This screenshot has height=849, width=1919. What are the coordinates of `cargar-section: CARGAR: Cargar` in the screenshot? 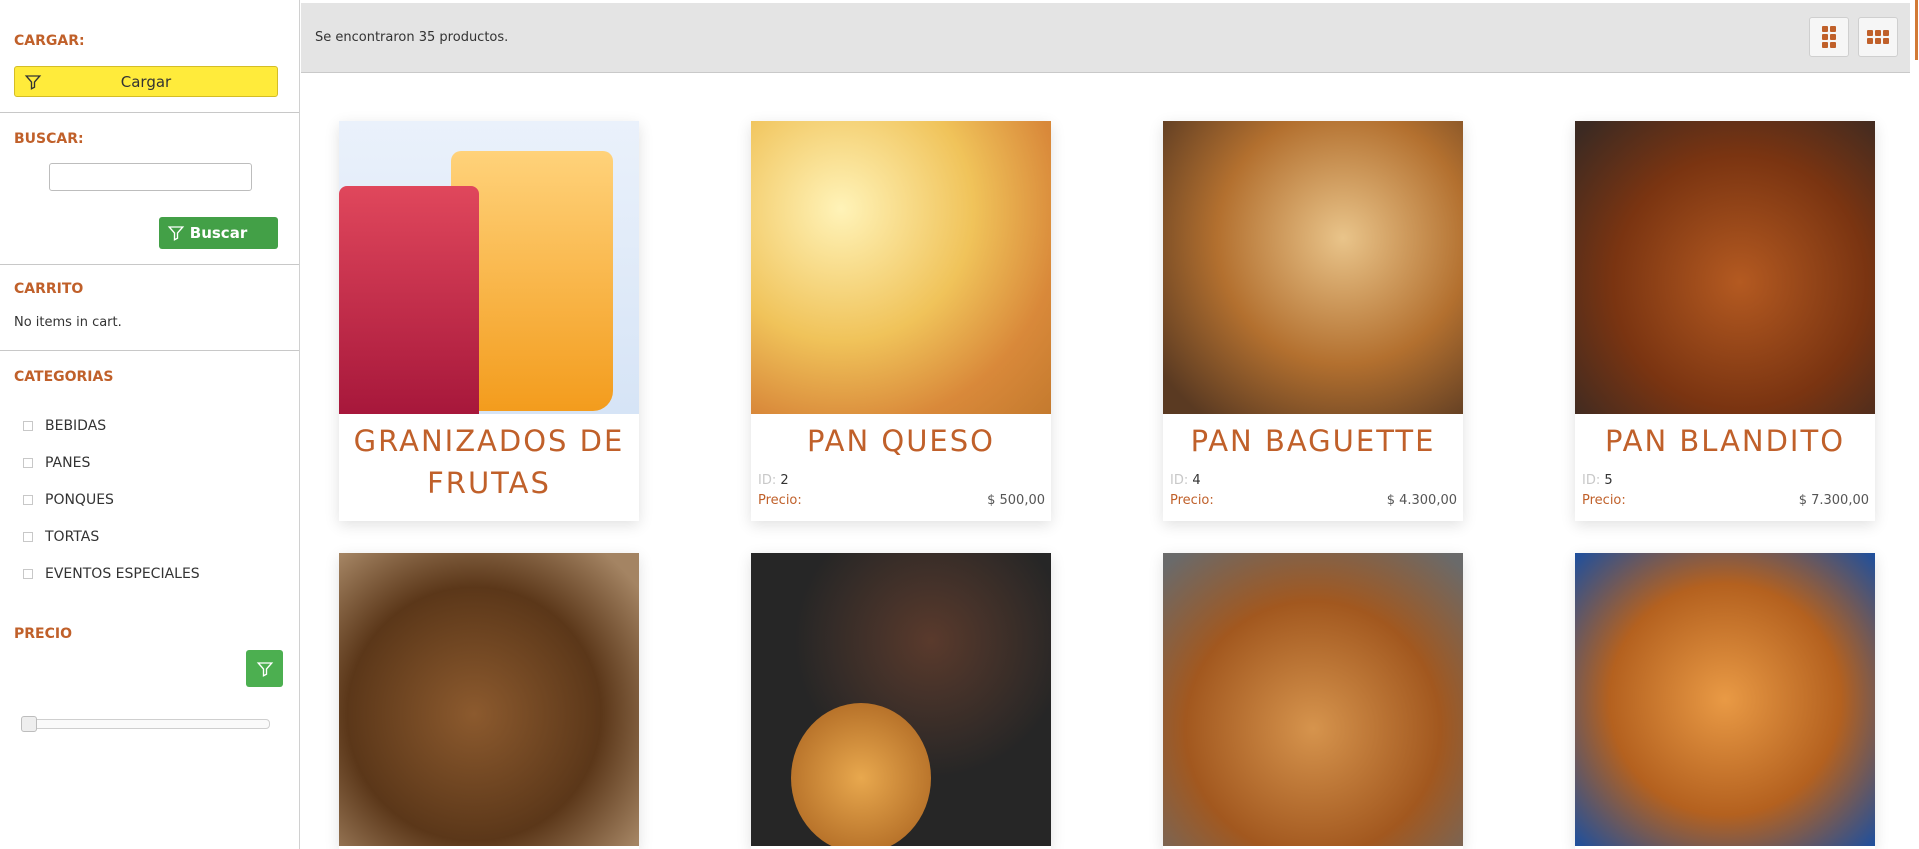 It's located at (149, 56).